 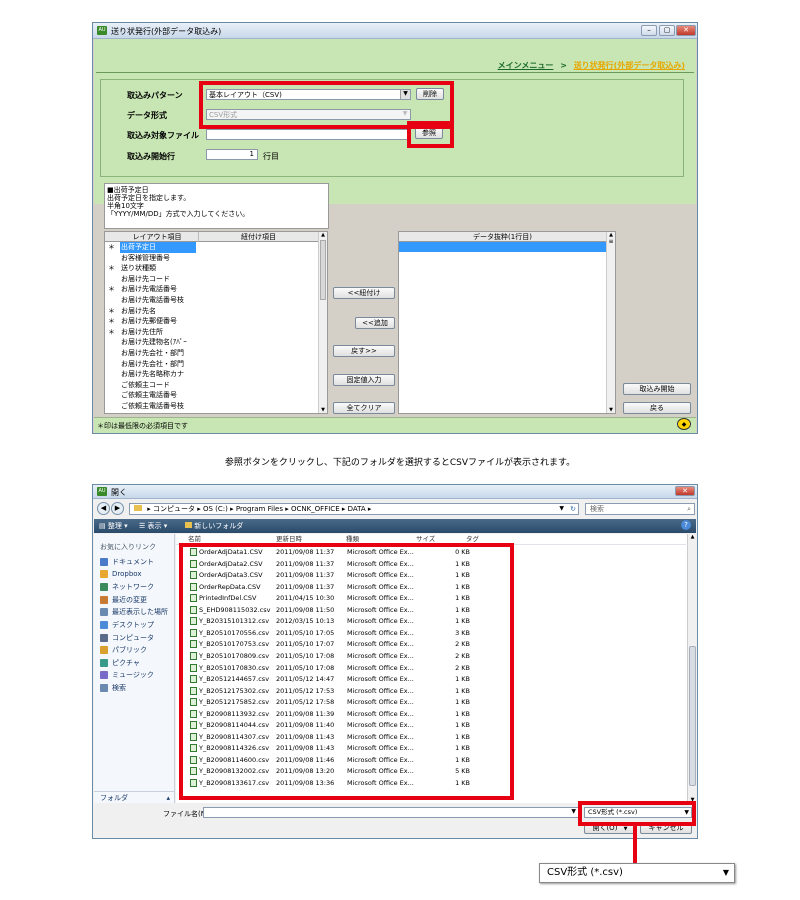 What do you see at coordinates (216, 268) in the screenshot?
I see `layout-list-row: ＊ 送り状種類` at bounding box center [216, 268].